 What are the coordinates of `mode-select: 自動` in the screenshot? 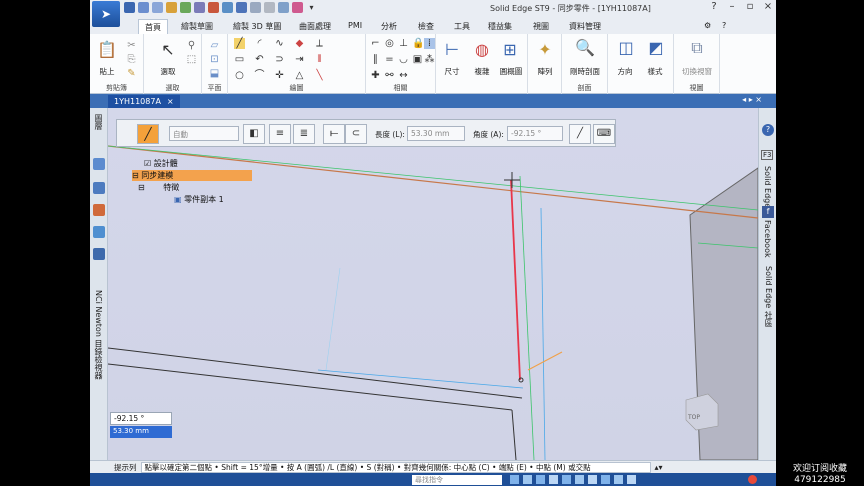 It's located at (204, 133).